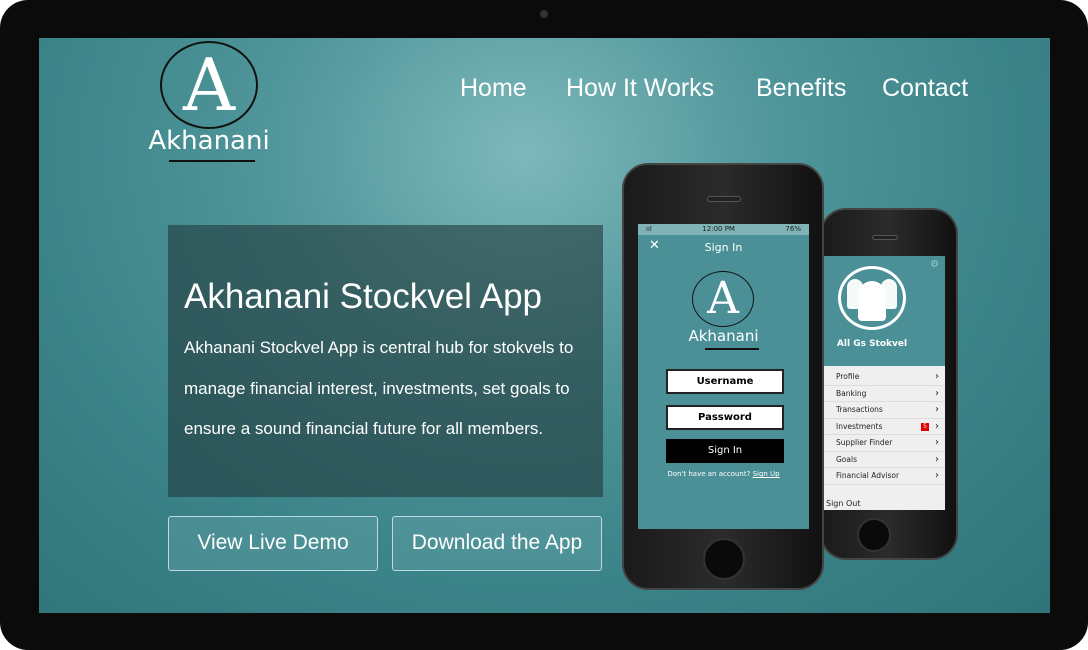 Image resolution: width=1088 pixels, height=650 pixels. Describe the element at coordinates (883, 377) in the screenshot. I see `menu-item-profile: Profile ›` at that location.